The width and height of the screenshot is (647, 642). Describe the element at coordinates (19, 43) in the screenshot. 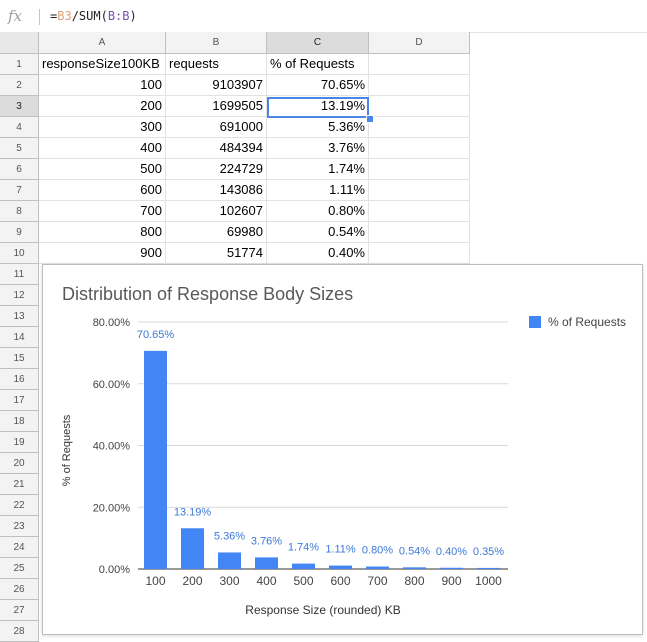

I see `select-all-corner` at that location.